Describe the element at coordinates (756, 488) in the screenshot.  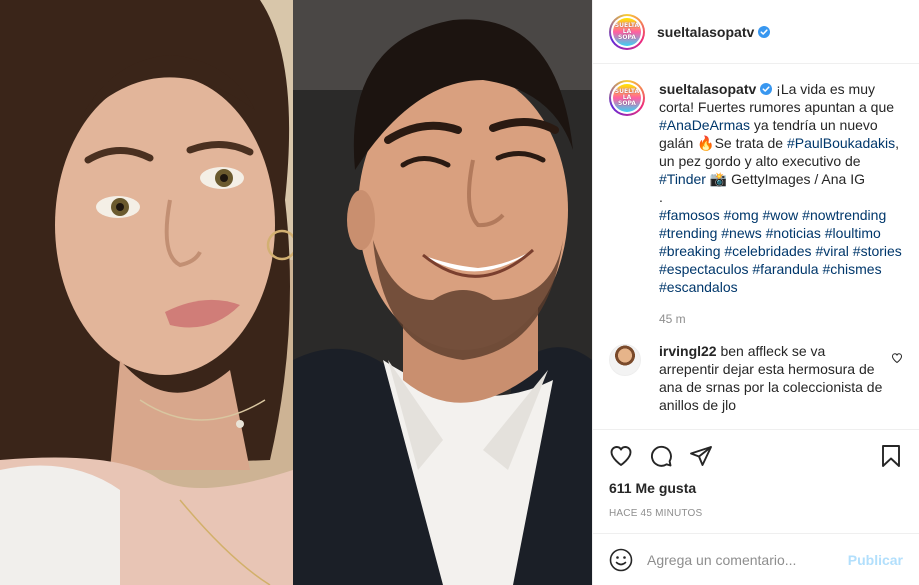
I see `likes-count: 611 Me gusta` at that location.